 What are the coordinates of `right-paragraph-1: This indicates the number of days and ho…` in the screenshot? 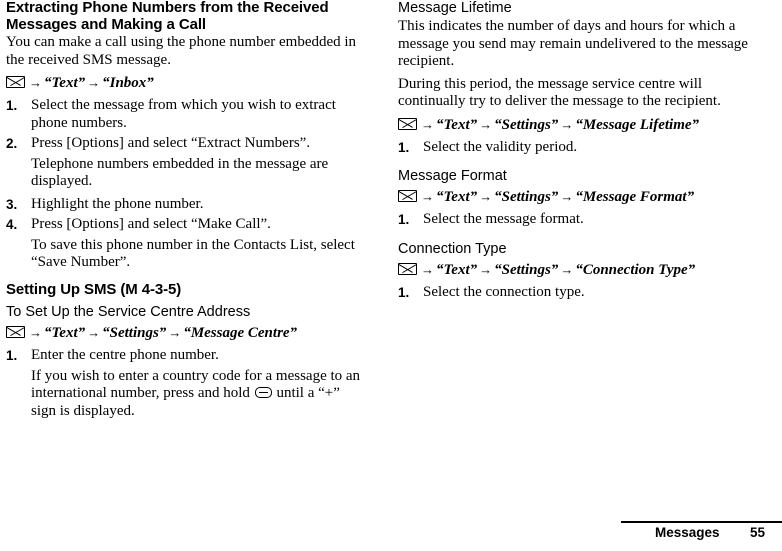 It's located at (573, 43).